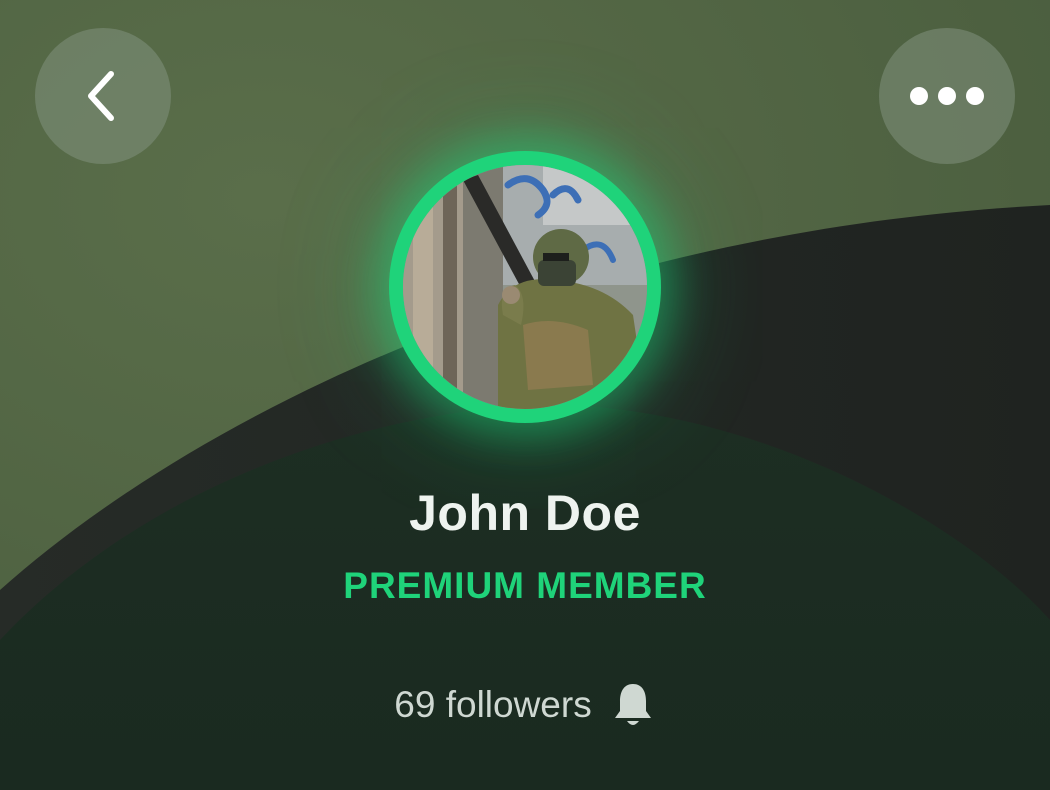 The height and width of the screenshot is (790, 1050). I want to click on notify-button, so click(633, 705).